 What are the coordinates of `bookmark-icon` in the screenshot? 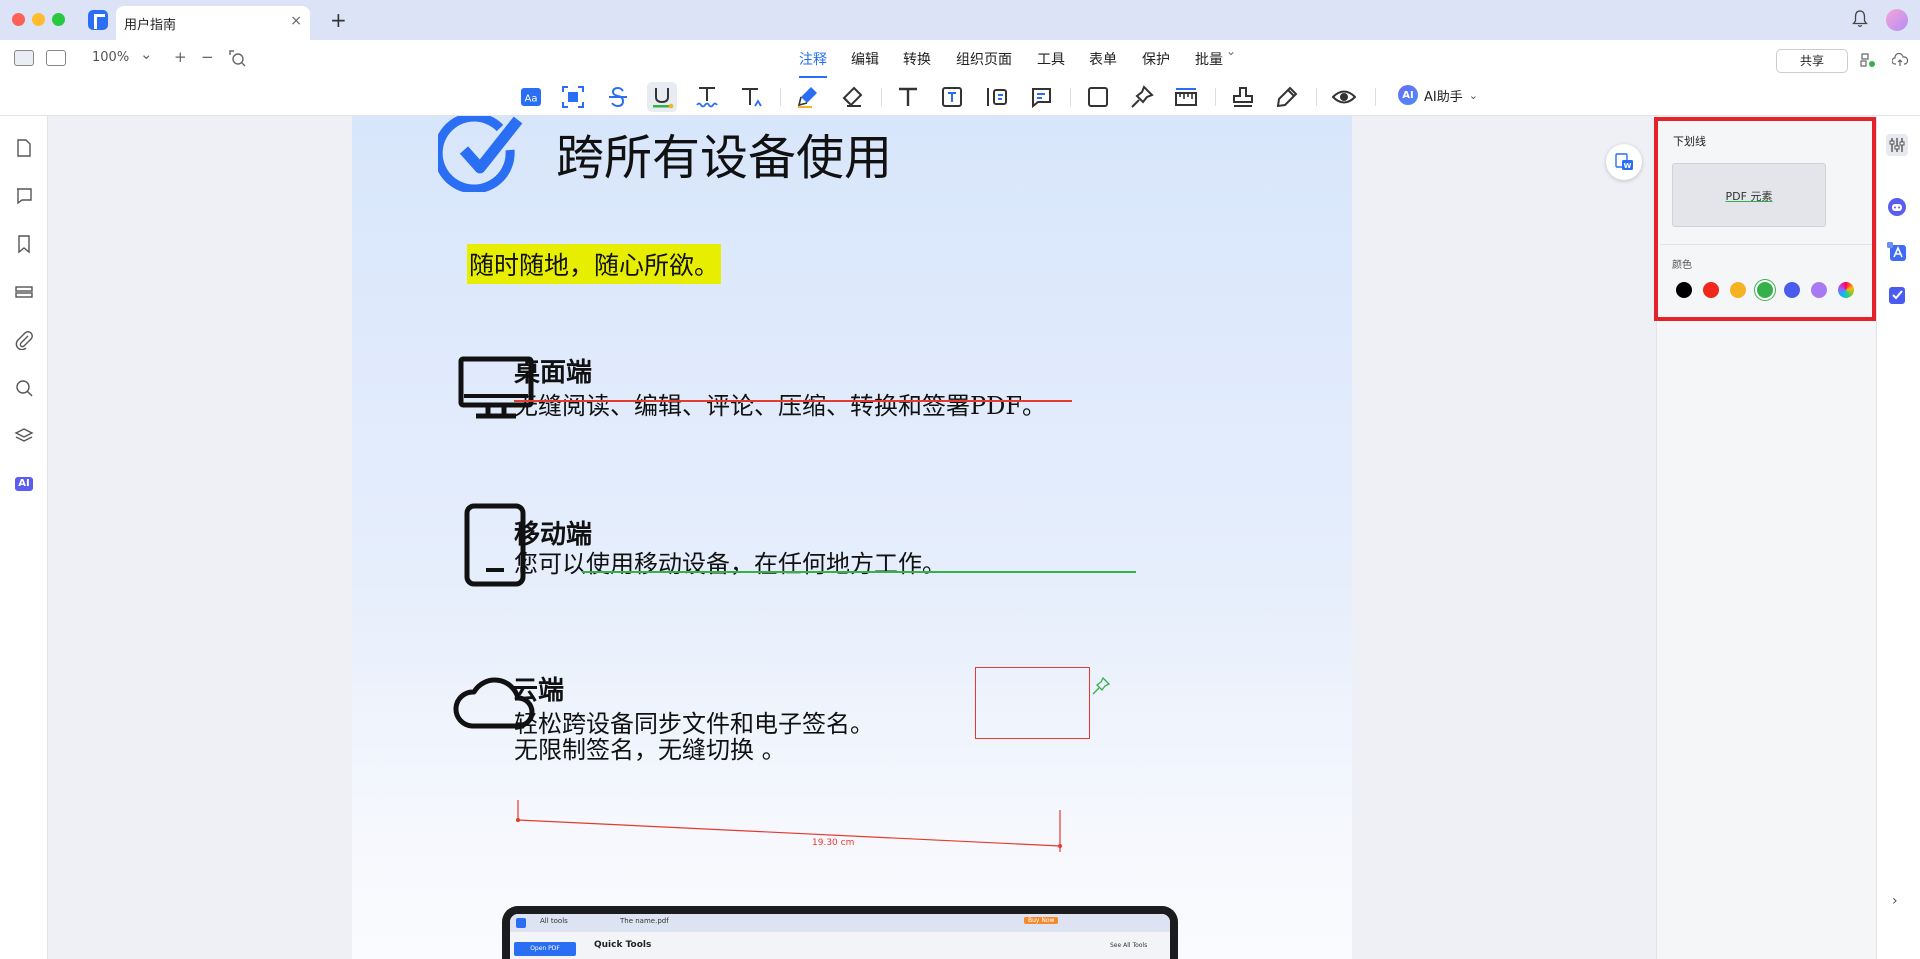 It's located at (24, 244).